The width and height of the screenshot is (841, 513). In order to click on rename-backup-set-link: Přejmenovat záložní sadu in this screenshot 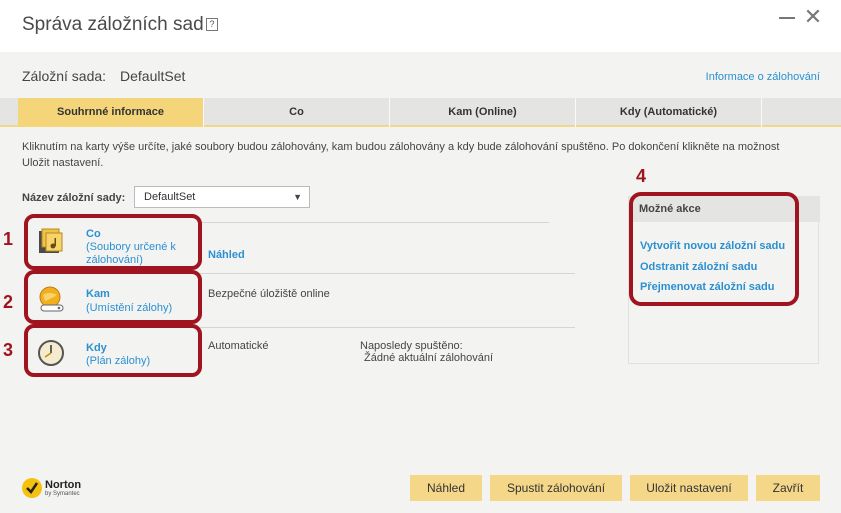, I will do `click(707, 287)`.